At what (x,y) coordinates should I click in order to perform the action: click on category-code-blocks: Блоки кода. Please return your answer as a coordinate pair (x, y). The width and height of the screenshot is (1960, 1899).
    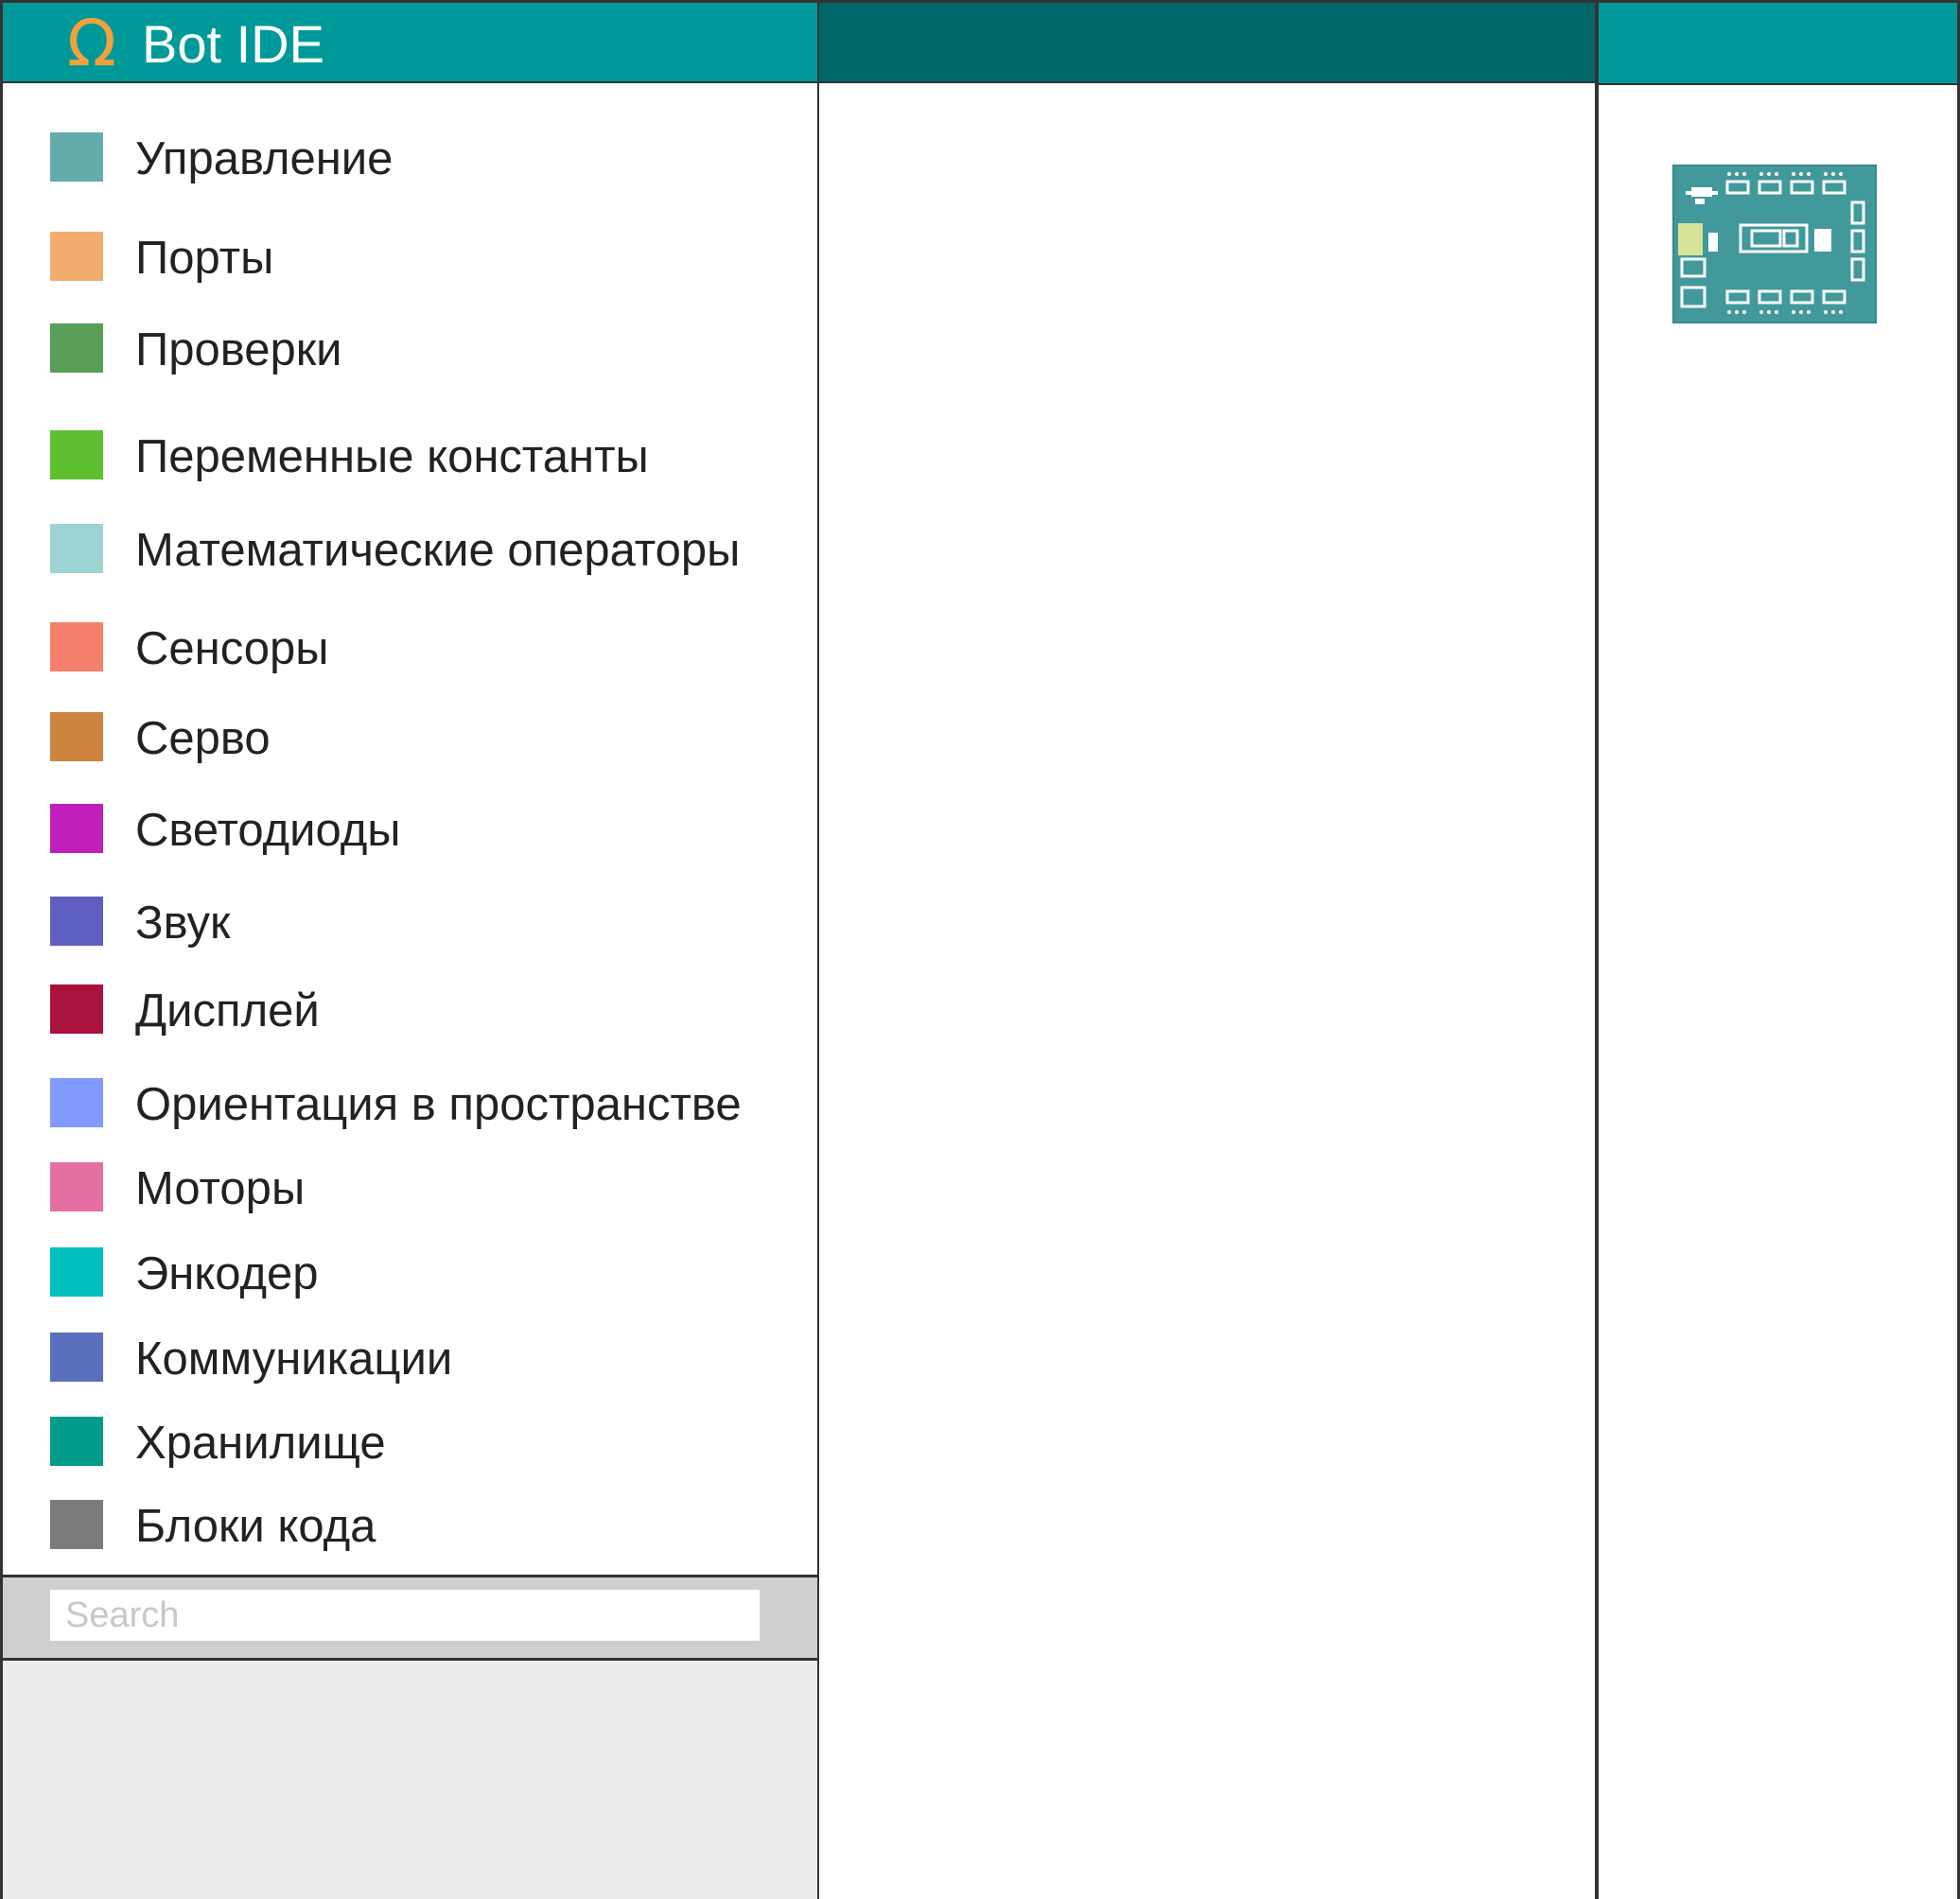
    Looking at the image, I should click on (410, 1526).